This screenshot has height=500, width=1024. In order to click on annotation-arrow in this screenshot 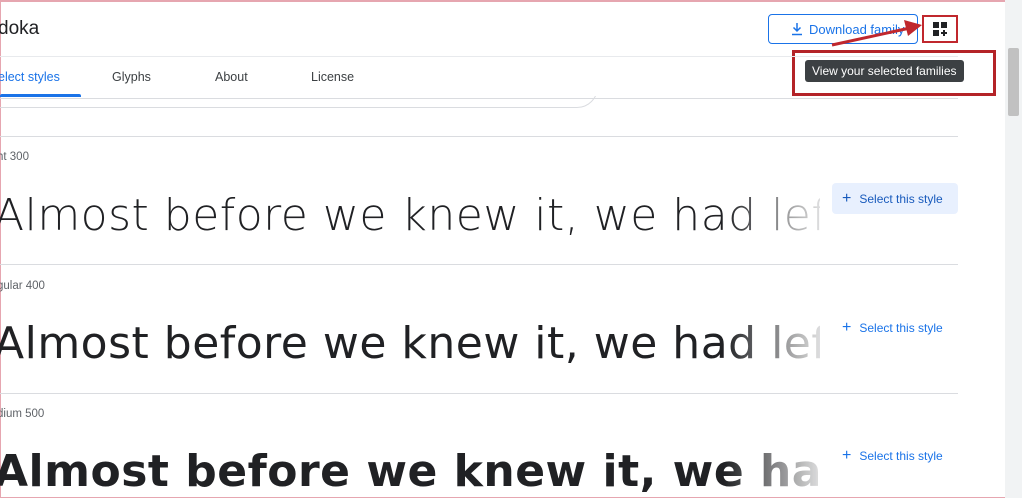, I will do `click(876, 33)`.